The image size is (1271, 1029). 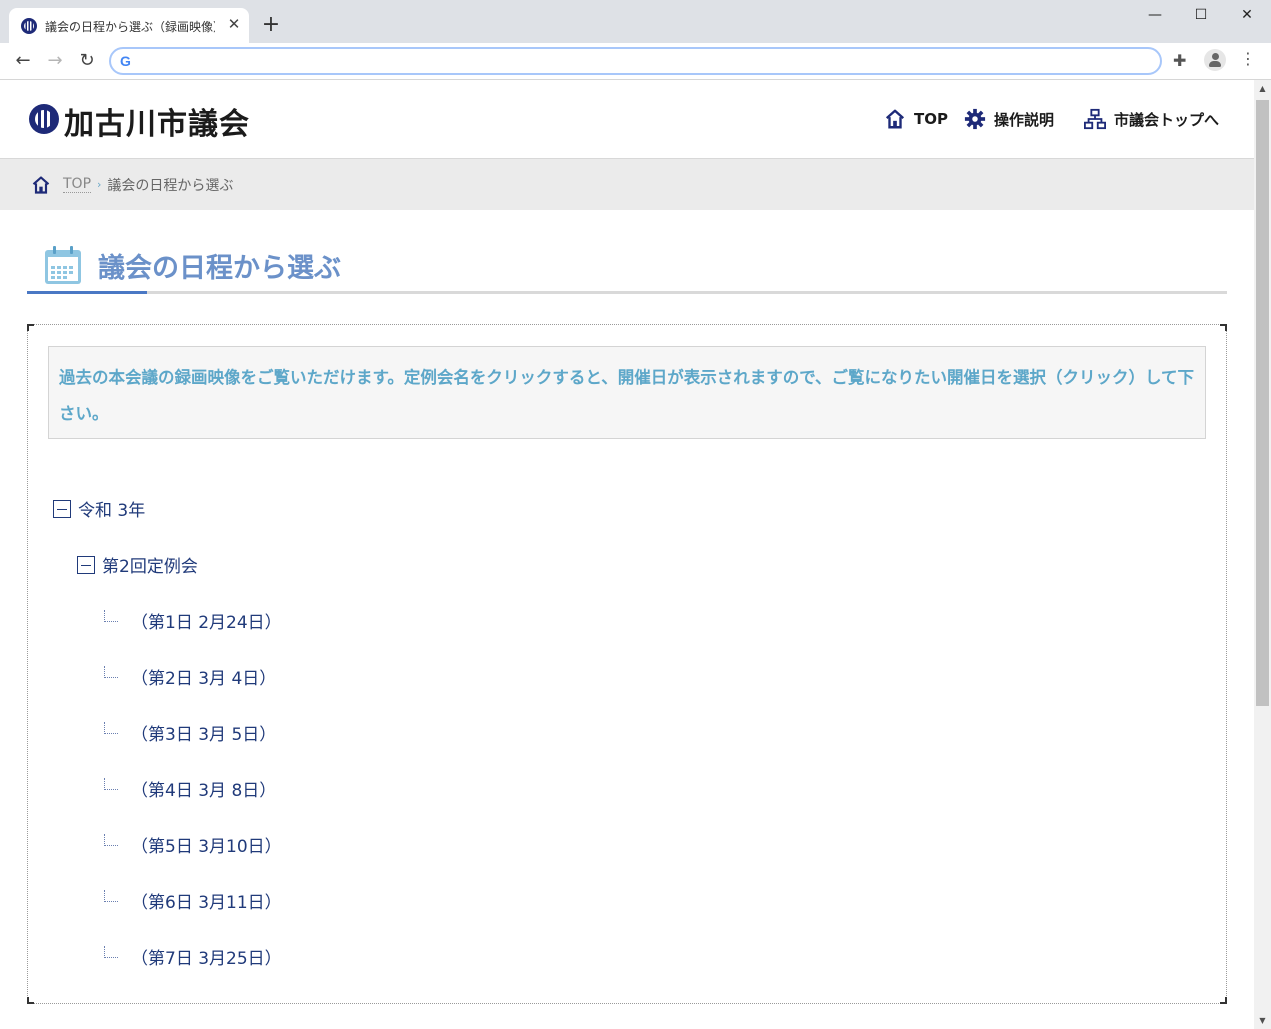 I want to click on breadcrumb-current: 議会の日程から選ぶ, so click(x=170, y=185).